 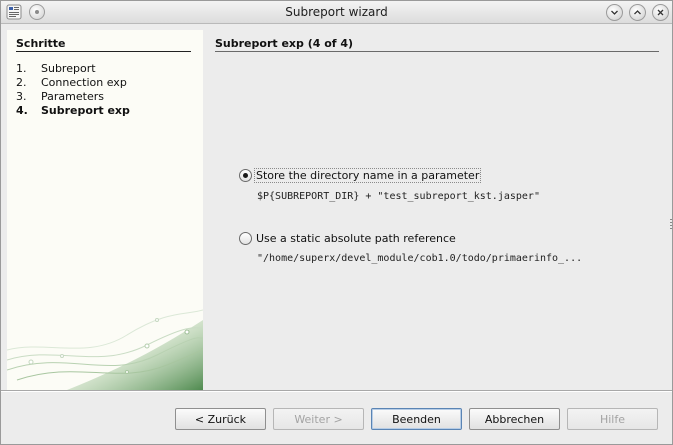 I want to click on step-item-parameters: 3. Parameters, so click(x=60, y=96).